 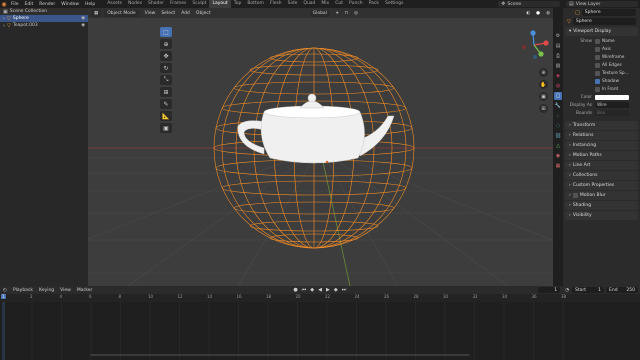 I want to click on current-frame-field: 1, so click(x=549, y=290).